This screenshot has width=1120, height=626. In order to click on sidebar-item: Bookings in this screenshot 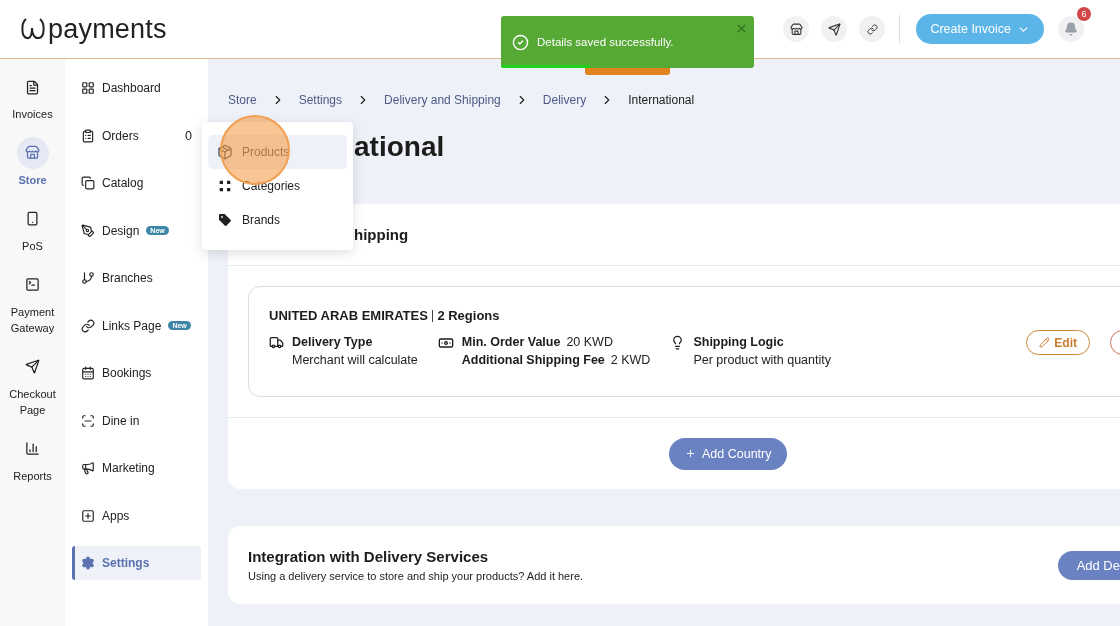, I will do `click(136, 373)`.